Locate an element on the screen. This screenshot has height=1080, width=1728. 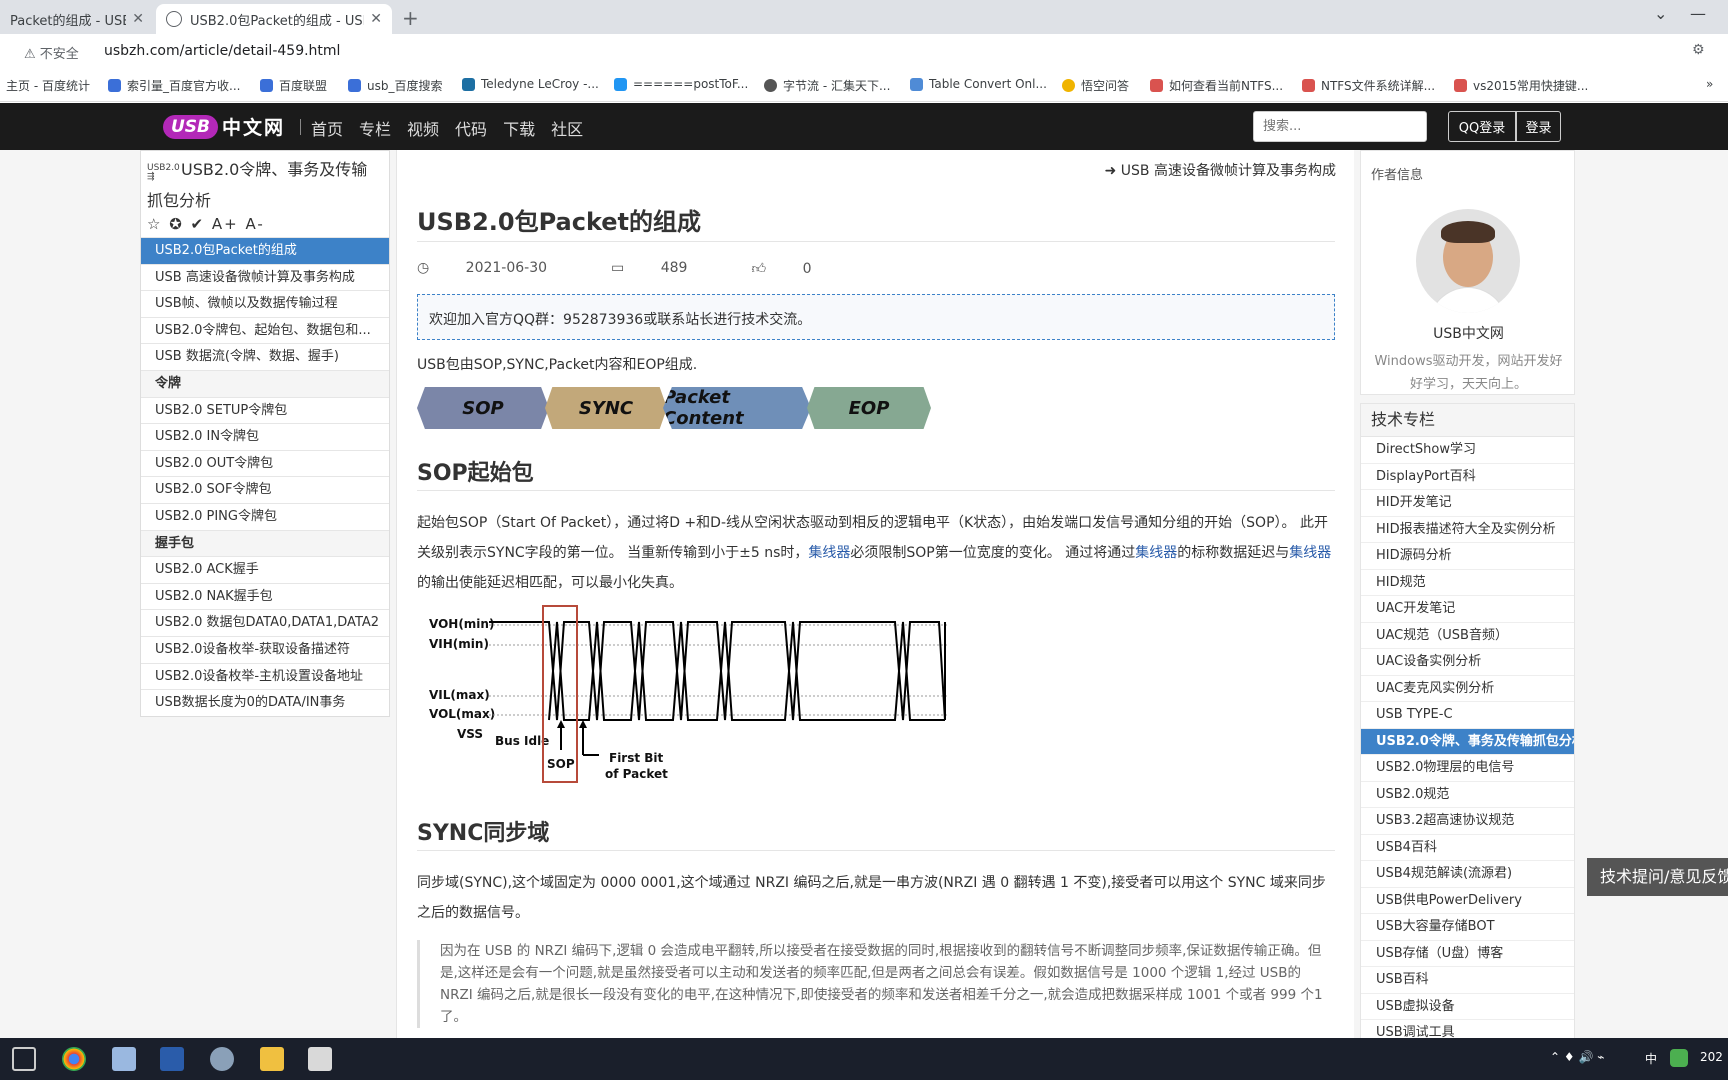
ime-indicator: 中 is located at coordinates (1651, 1058).